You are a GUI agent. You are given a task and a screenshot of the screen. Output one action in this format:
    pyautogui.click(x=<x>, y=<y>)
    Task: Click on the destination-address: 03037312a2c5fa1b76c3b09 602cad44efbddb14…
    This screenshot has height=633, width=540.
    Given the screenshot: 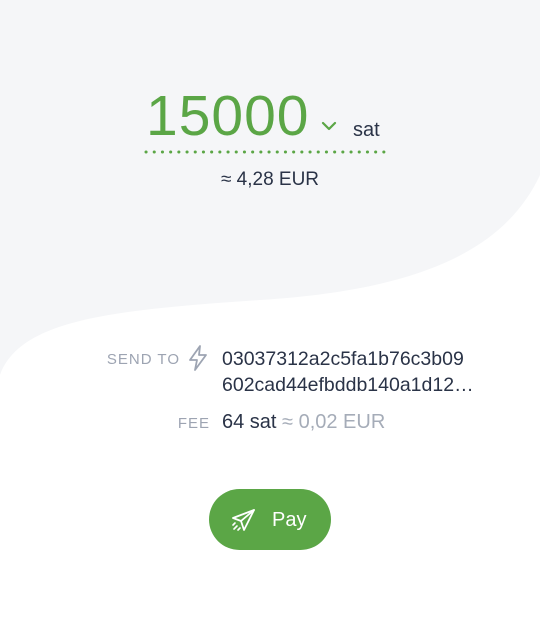 What is the action you would take?
    pyautogui.click(x=348, y=372)
    